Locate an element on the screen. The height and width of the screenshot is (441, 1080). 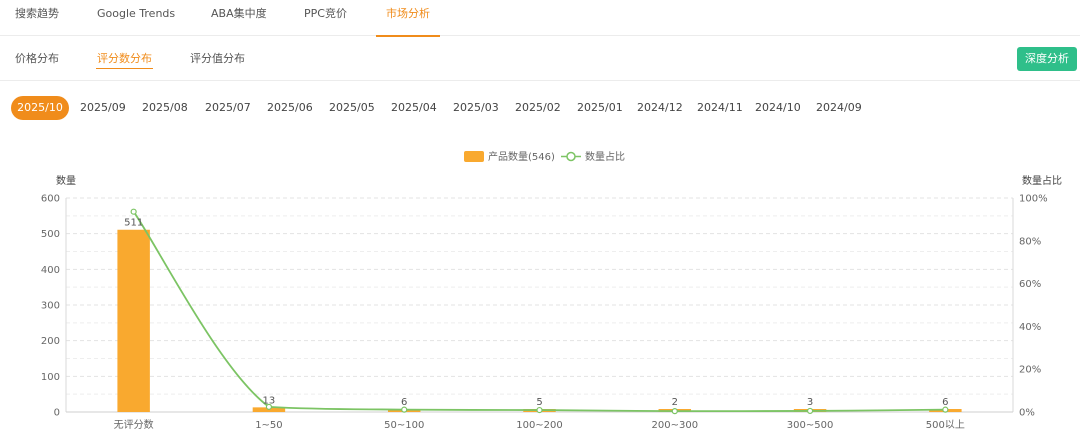
y-right-tick-label: 100% is located at coordinates (1033, 199).